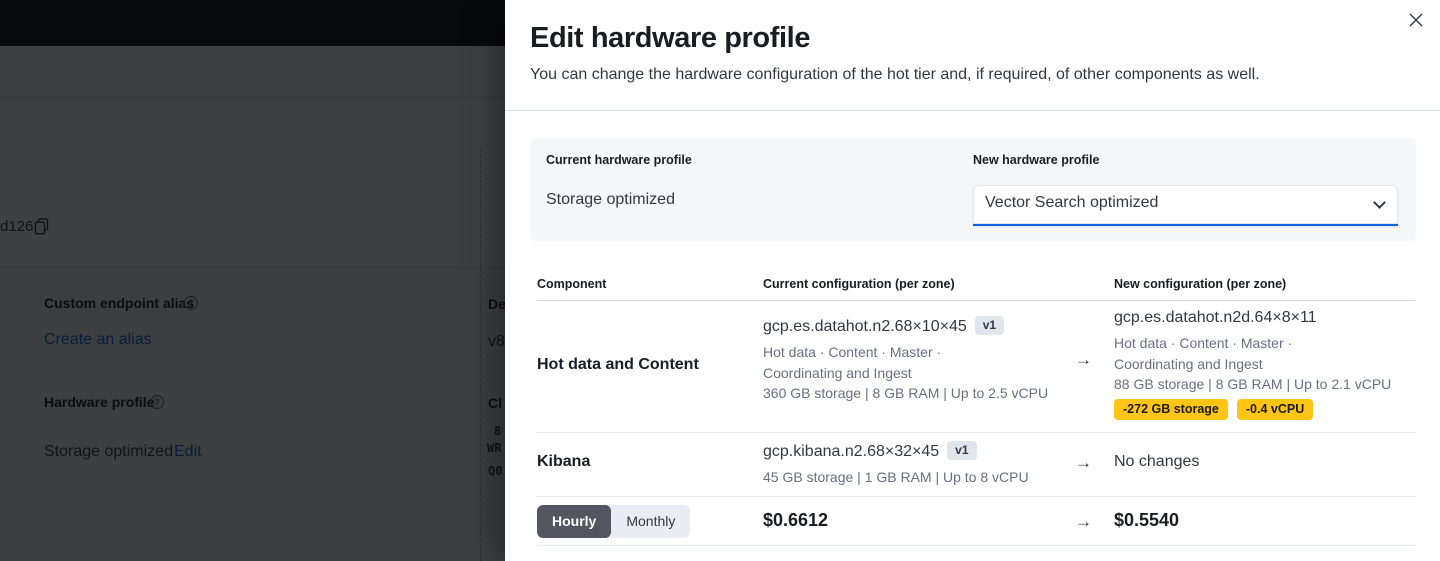  What do you see at coordinates (574, 521) in the screenshot?
I see `hourly-toggle-button: Hourly` at bounding box center [574, 521].